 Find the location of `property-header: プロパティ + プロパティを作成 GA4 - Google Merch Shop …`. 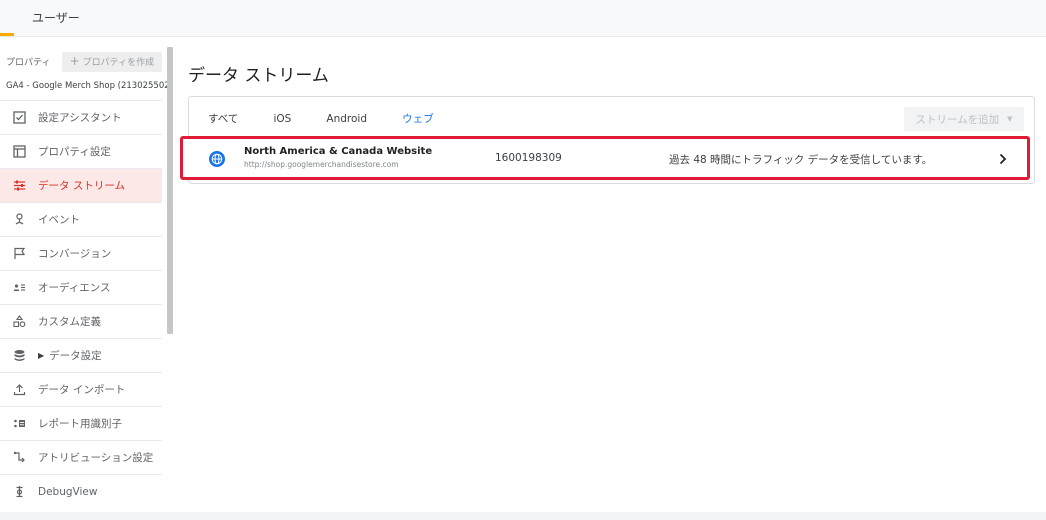

property-header: プロパティ + プロパティを作成 GA4 - Google Merch Shop … is located at coordinates (89, 71).